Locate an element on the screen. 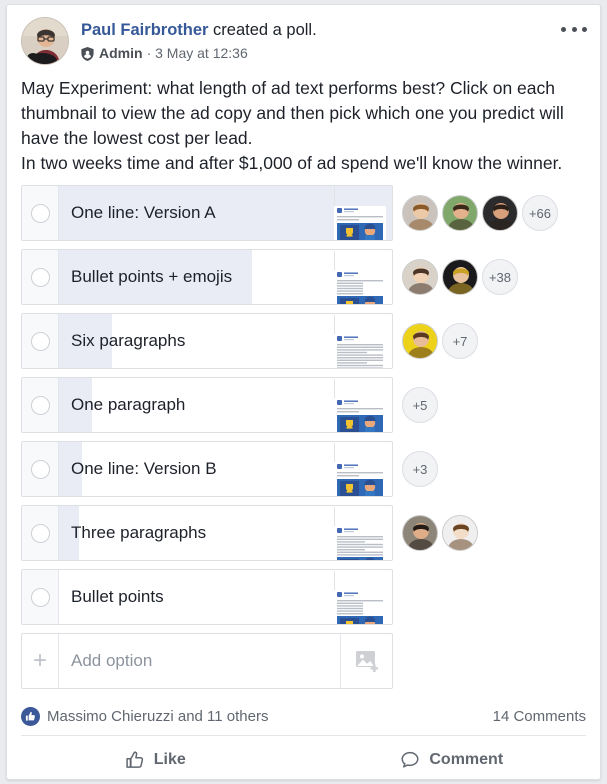 The height and width of the screenshot is (784, 607). like-button-label: Like is located at coordinates (169, 759).